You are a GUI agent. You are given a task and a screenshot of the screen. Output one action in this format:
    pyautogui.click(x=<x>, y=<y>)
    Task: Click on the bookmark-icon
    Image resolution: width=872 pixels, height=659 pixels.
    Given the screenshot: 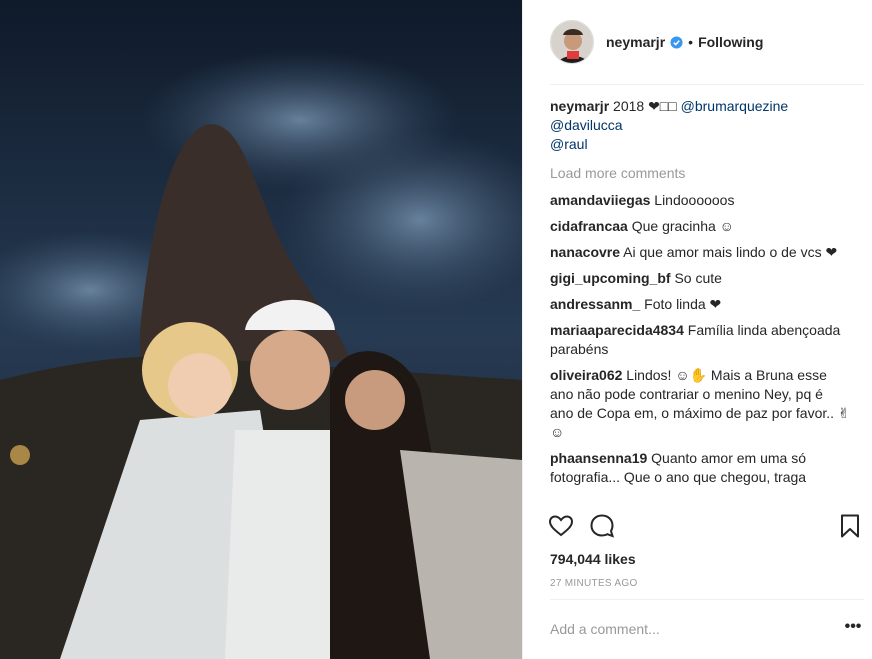 What is the action you would take?
    pyautogui.click(x=850, y=526)
    